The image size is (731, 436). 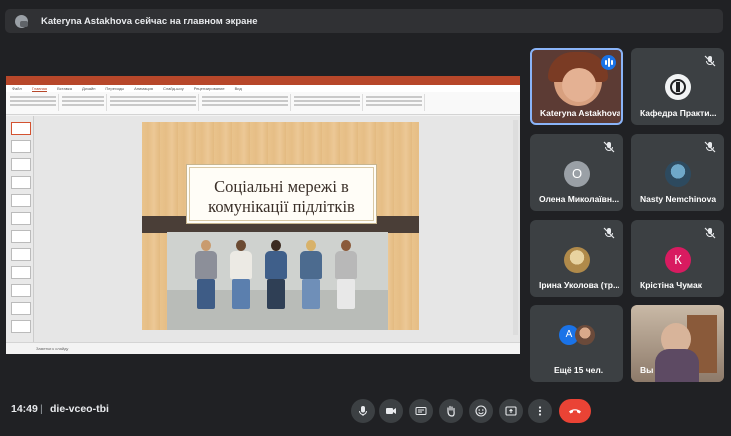 I want to click on raise-hand-icon, so click(x=451, y=411).